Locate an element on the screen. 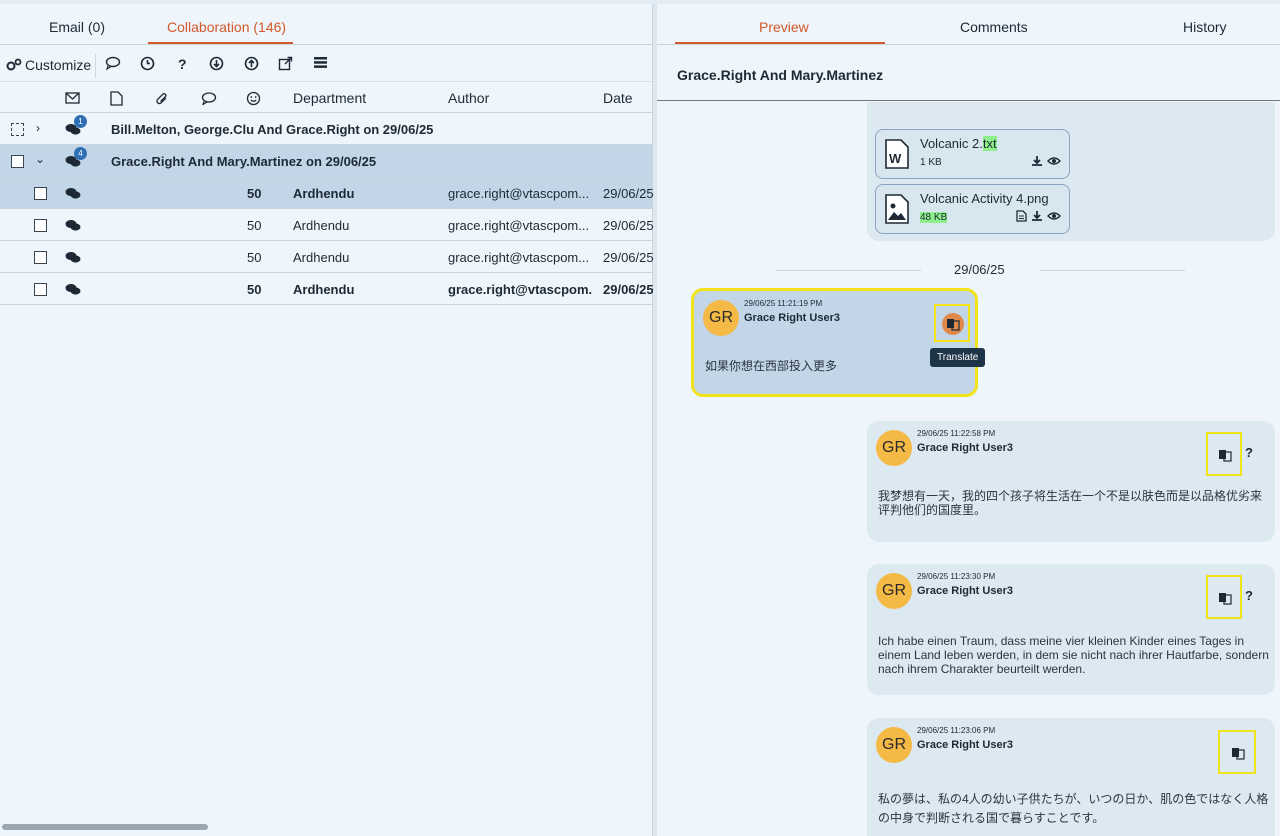 The height and width of the screenshot is (836, 1280). gears-icon is located at coordinates (14, 64).